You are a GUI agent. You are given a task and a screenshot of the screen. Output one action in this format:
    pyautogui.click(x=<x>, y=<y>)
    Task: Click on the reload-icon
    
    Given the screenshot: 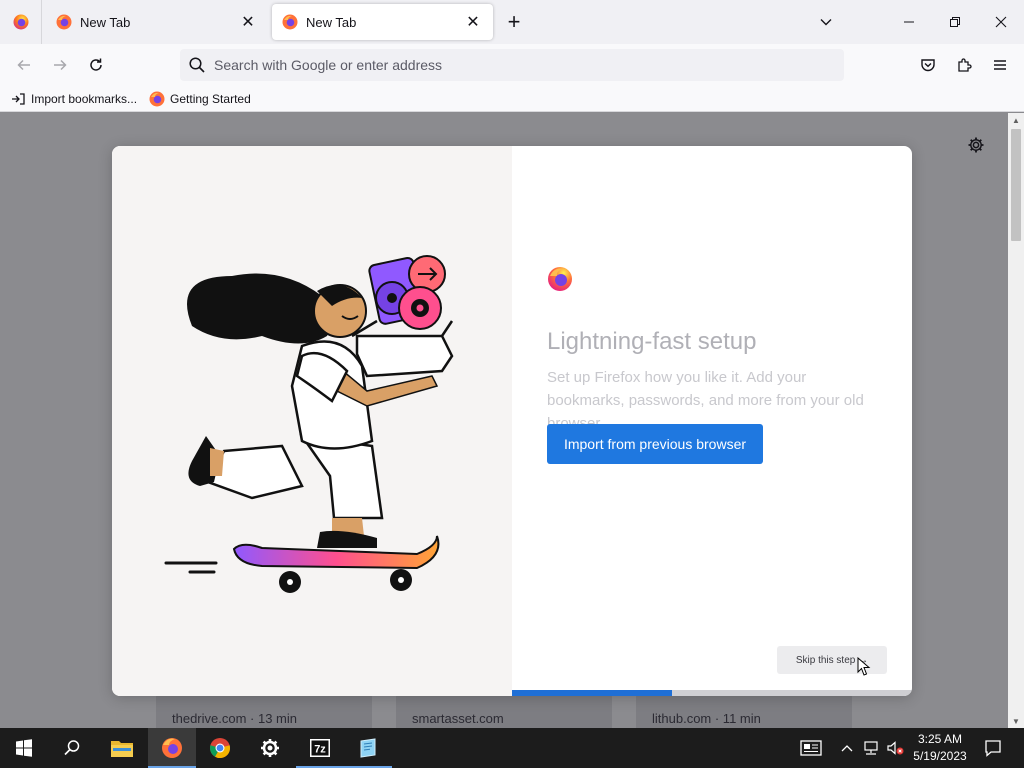 What is the action you would take?
    pyautogui.click(x=96, y=64)
    